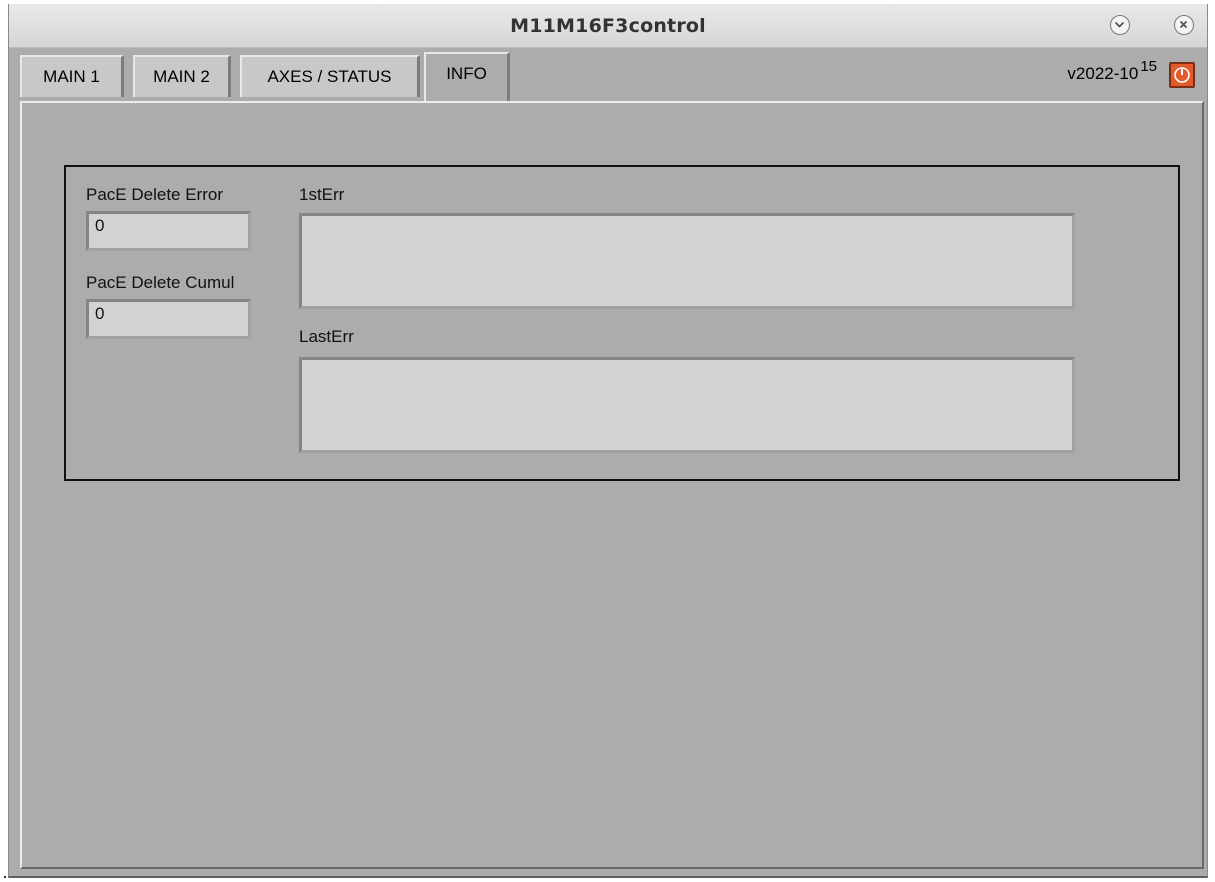  I want to click on tab-info: INFO, so click(467, 76).